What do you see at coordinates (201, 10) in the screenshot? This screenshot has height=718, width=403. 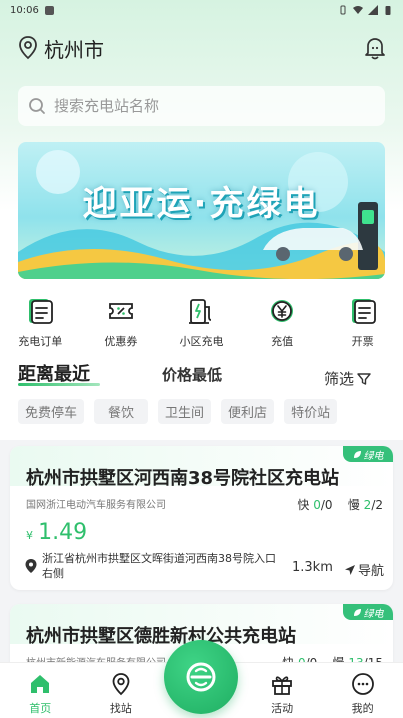 I see `status-bar: 10:06` at bounding box center [201, 10].